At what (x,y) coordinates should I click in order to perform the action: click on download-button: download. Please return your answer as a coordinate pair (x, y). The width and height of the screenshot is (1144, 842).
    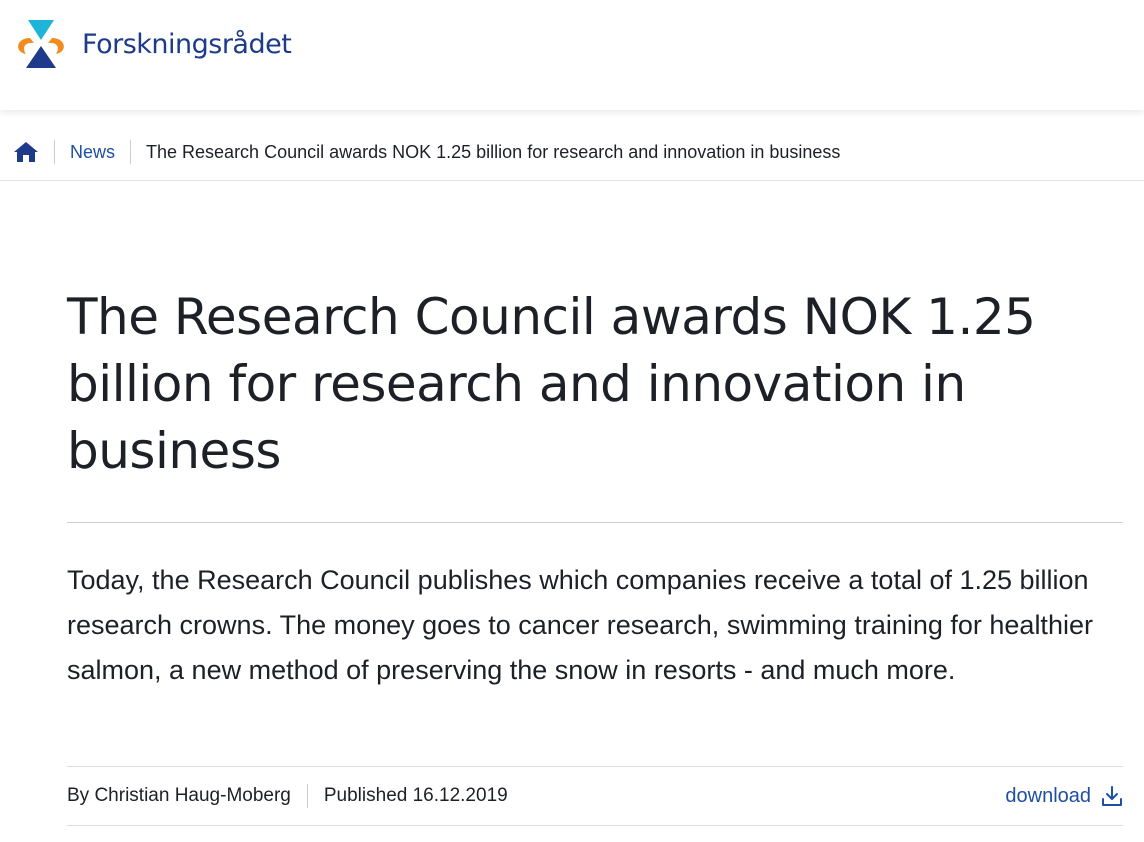
    Looking at the image, I should click on (1064, 796).